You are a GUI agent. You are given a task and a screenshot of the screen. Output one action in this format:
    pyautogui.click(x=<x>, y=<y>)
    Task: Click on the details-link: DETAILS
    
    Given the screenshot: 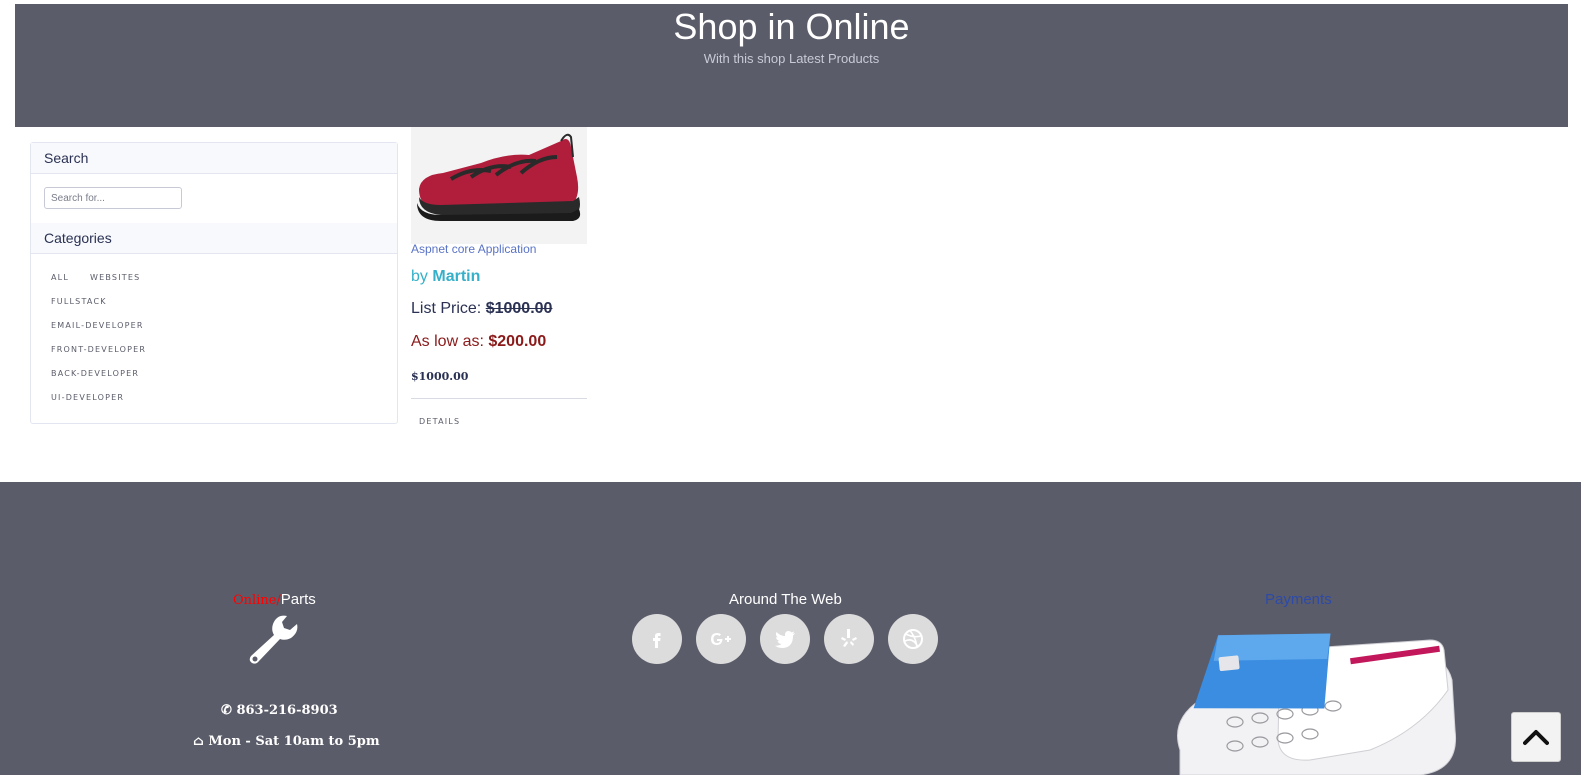 What is the action you would take?
    pyautogui.click(x=439, y=421)
    